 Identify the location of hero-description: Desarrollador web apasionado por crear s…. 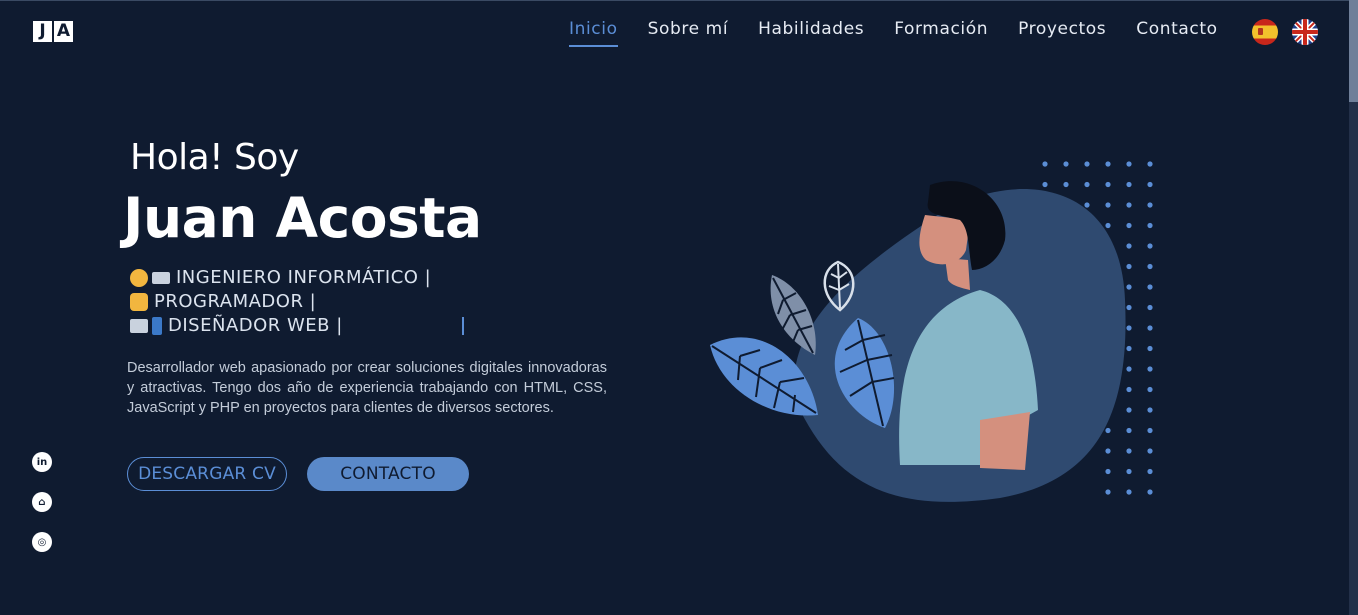
(367, 388).